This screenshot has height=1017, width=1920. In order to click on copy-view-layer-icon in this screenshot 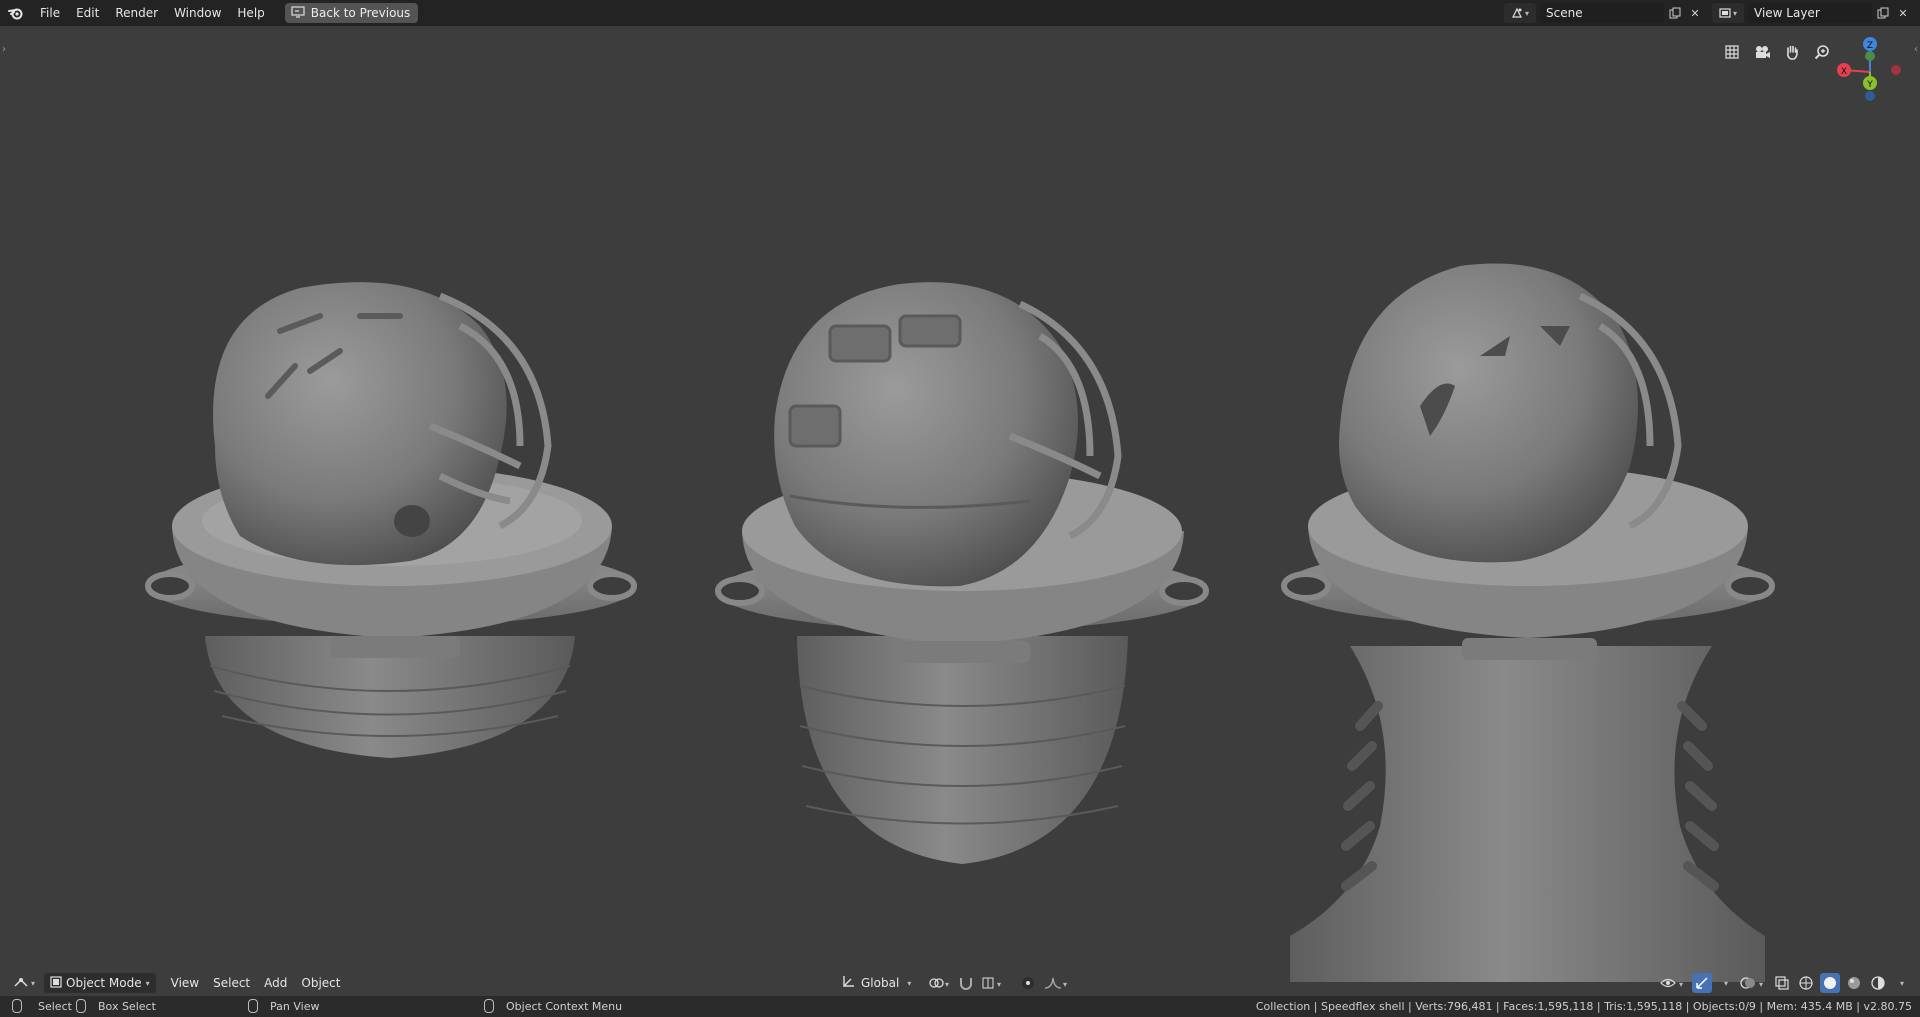, I will do `click(1883, 13)`.